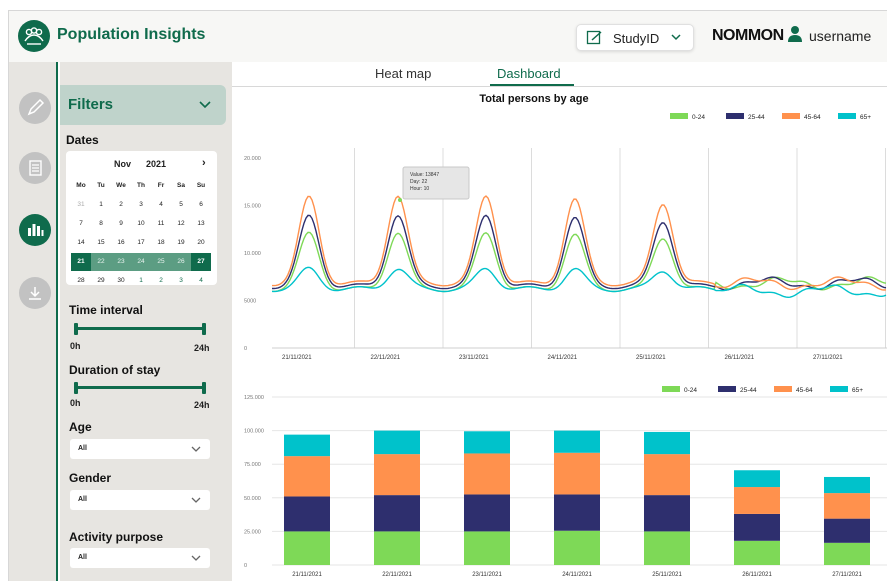  What do you see at coordinates (424, 175) in the screenshot?
I see `tooltip-value: Value: 13847` at bounding box center [424, 175].